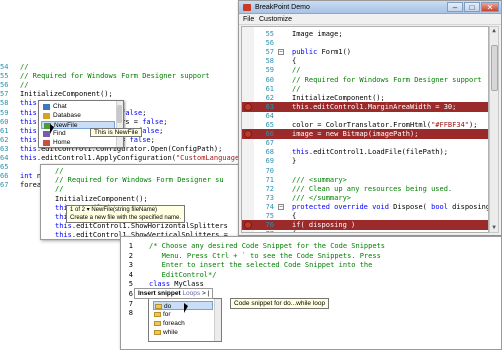 The height and width of the screenshot is (350, 502). Describe the element at coordinates (66, 125) in the screenshot. I see `completion-item-label: NewFile` at that location.